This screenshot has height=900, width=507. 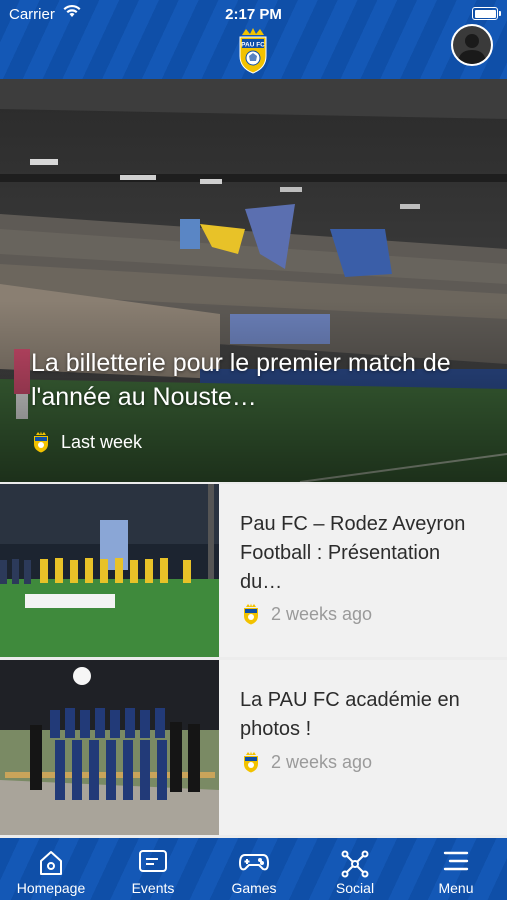 I want to click on featured-article-meta: Last week, so click(x=87, y=442).